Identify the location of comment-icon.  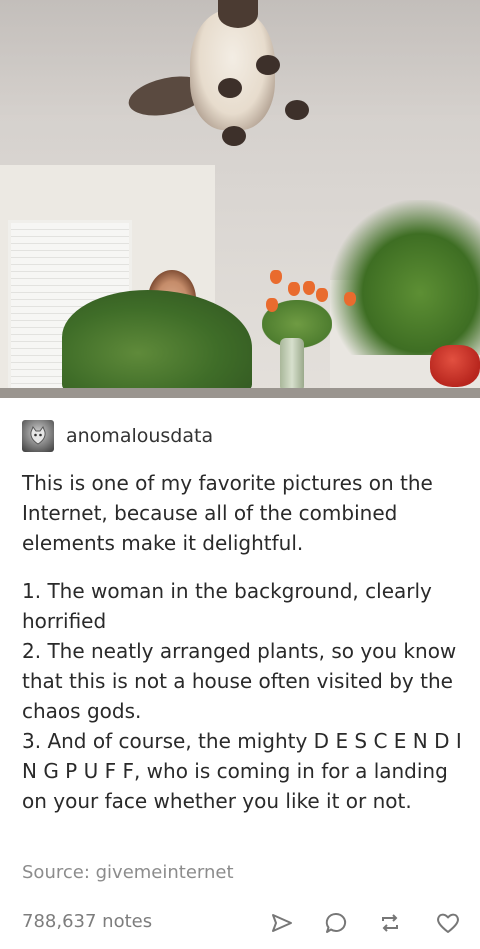
(336, 923).